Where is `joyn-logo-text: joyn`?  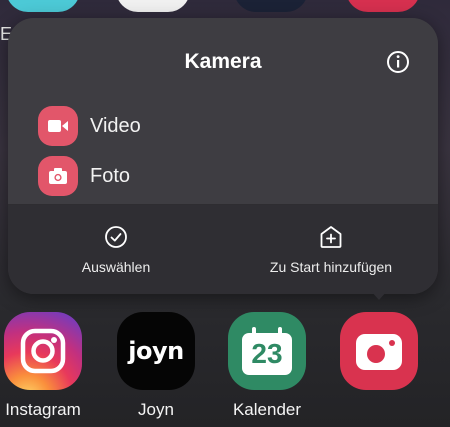 joyn-logo-text: joyn is located at coordinates (156, 351).